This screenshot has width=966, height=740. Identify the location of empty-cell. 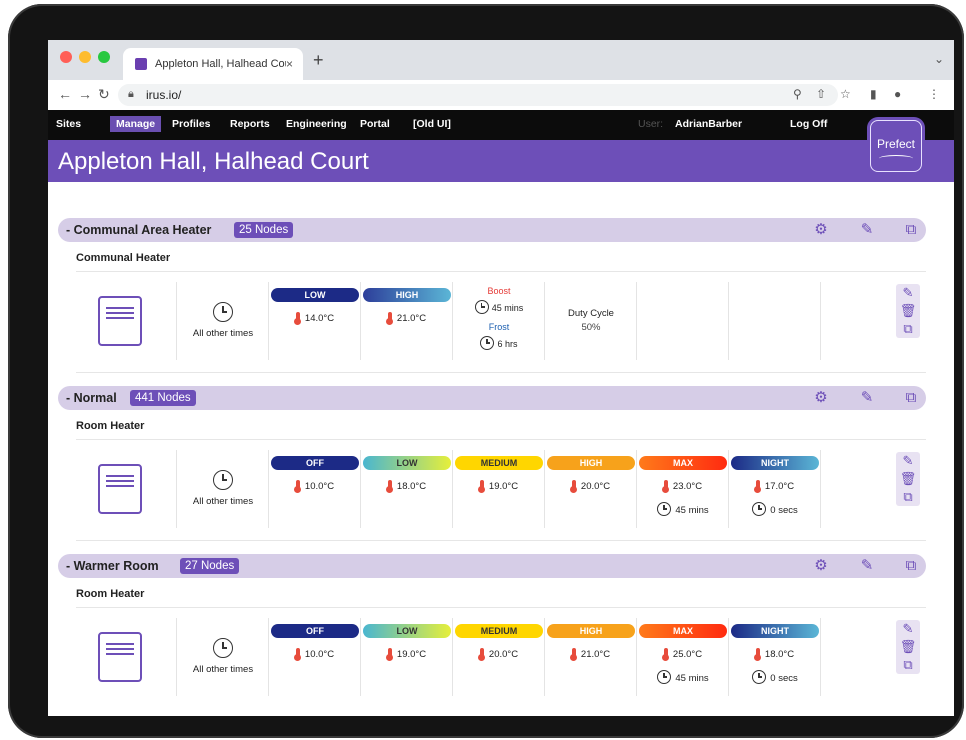
(774, 321).